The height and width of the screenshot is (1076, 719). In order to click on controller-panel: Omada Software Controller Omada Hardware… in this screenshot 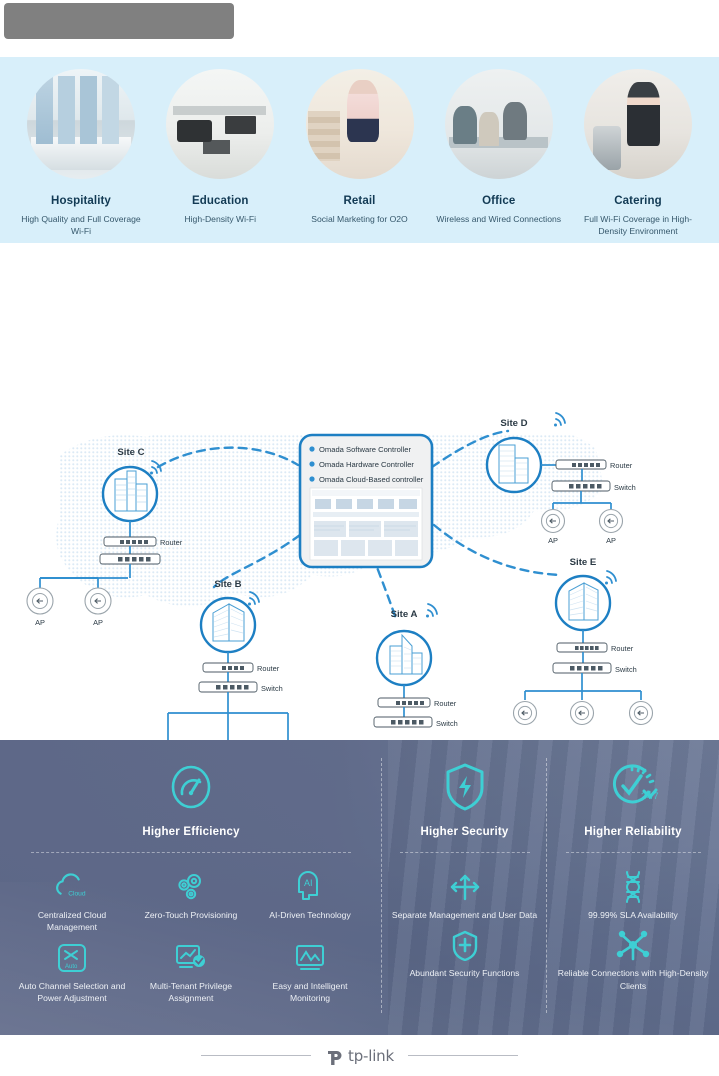, I will do `click(366, 501)`.